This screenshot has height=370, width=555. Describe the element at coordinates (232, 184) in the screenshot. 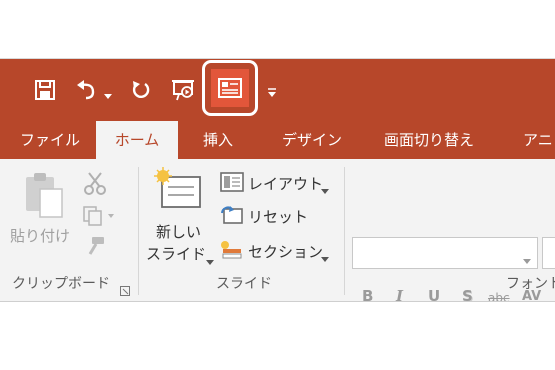

I see `layout-button-icon` at that location.